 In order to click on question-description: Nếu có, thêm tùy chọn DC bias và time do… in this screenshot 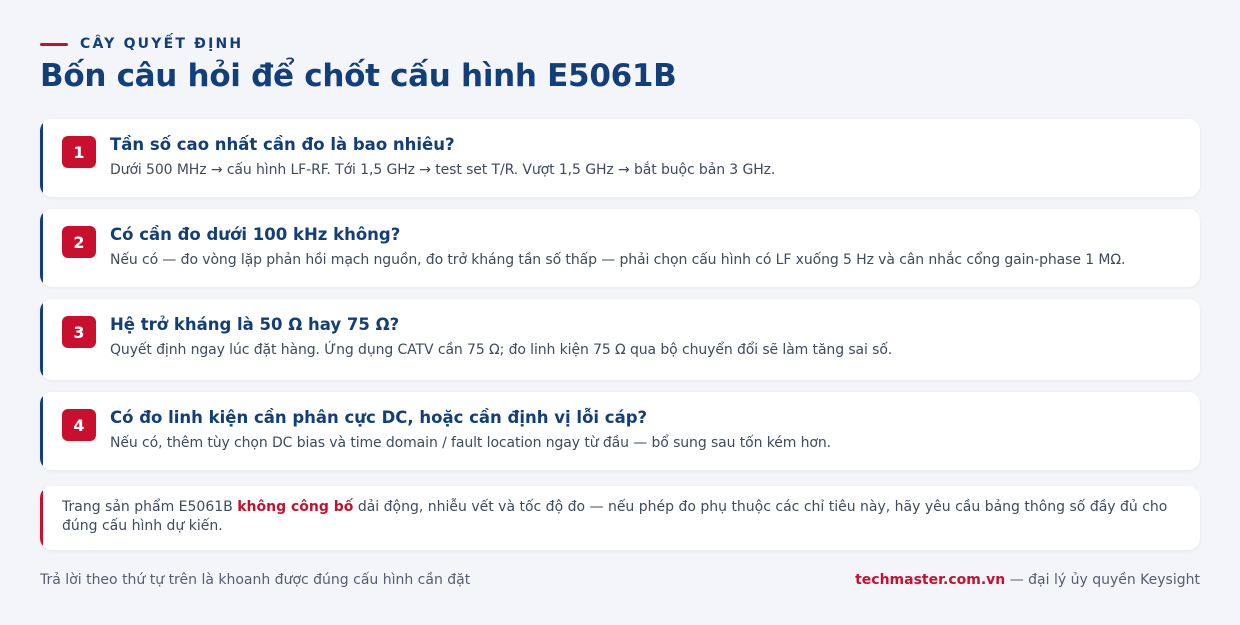, I will do `click(471, 443)`.